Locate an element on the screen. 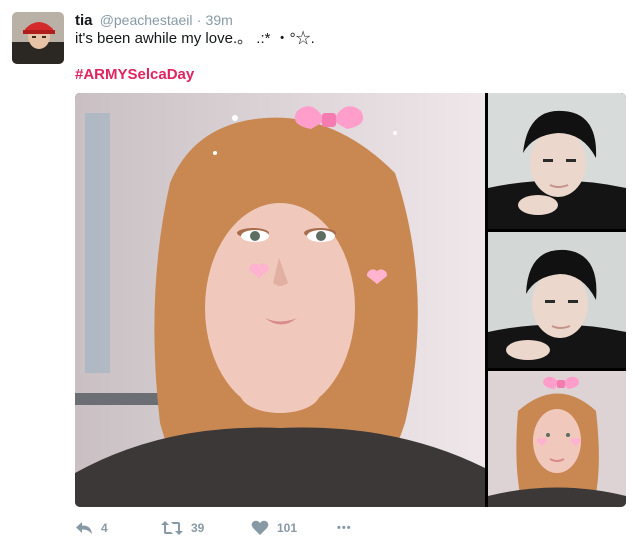 The image size is (635, 548). more-icon: ••• is located at coordinates (344, 528).